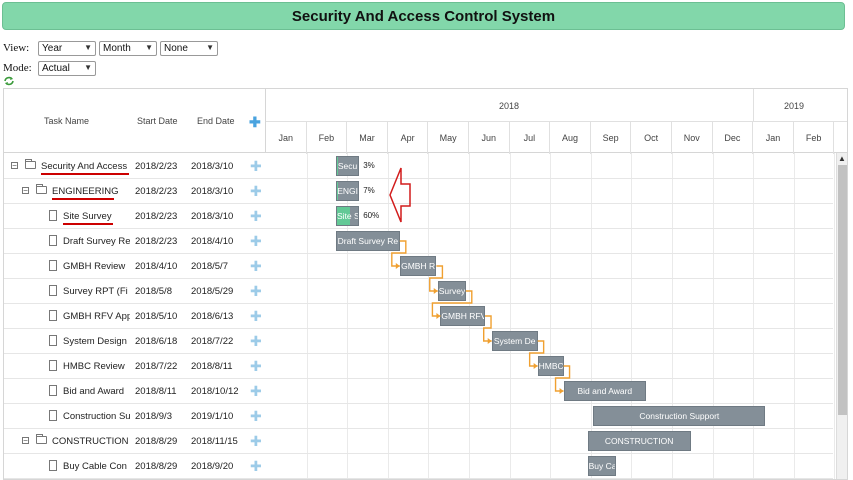 The width and height of the screenshot is (853, 480). I want to click on vertical-scrollbar: ▲, so click(841, 316).